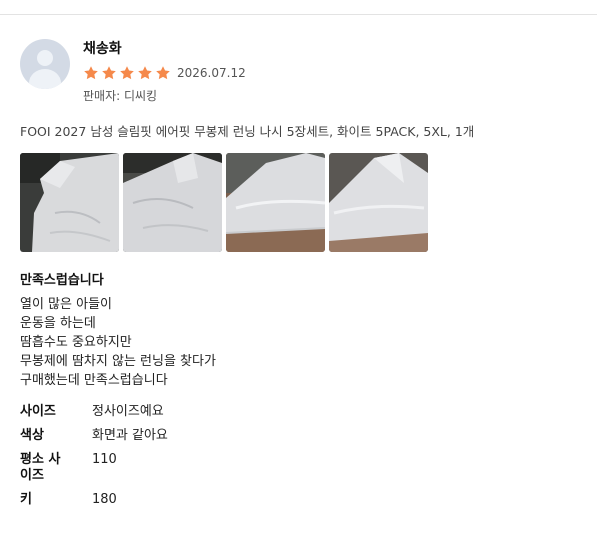 The height and width of the screenshot is (542, 607). Describe the element at coordinates (104, 499) in the screenshot. I see `survey-answer: 180` at that location.